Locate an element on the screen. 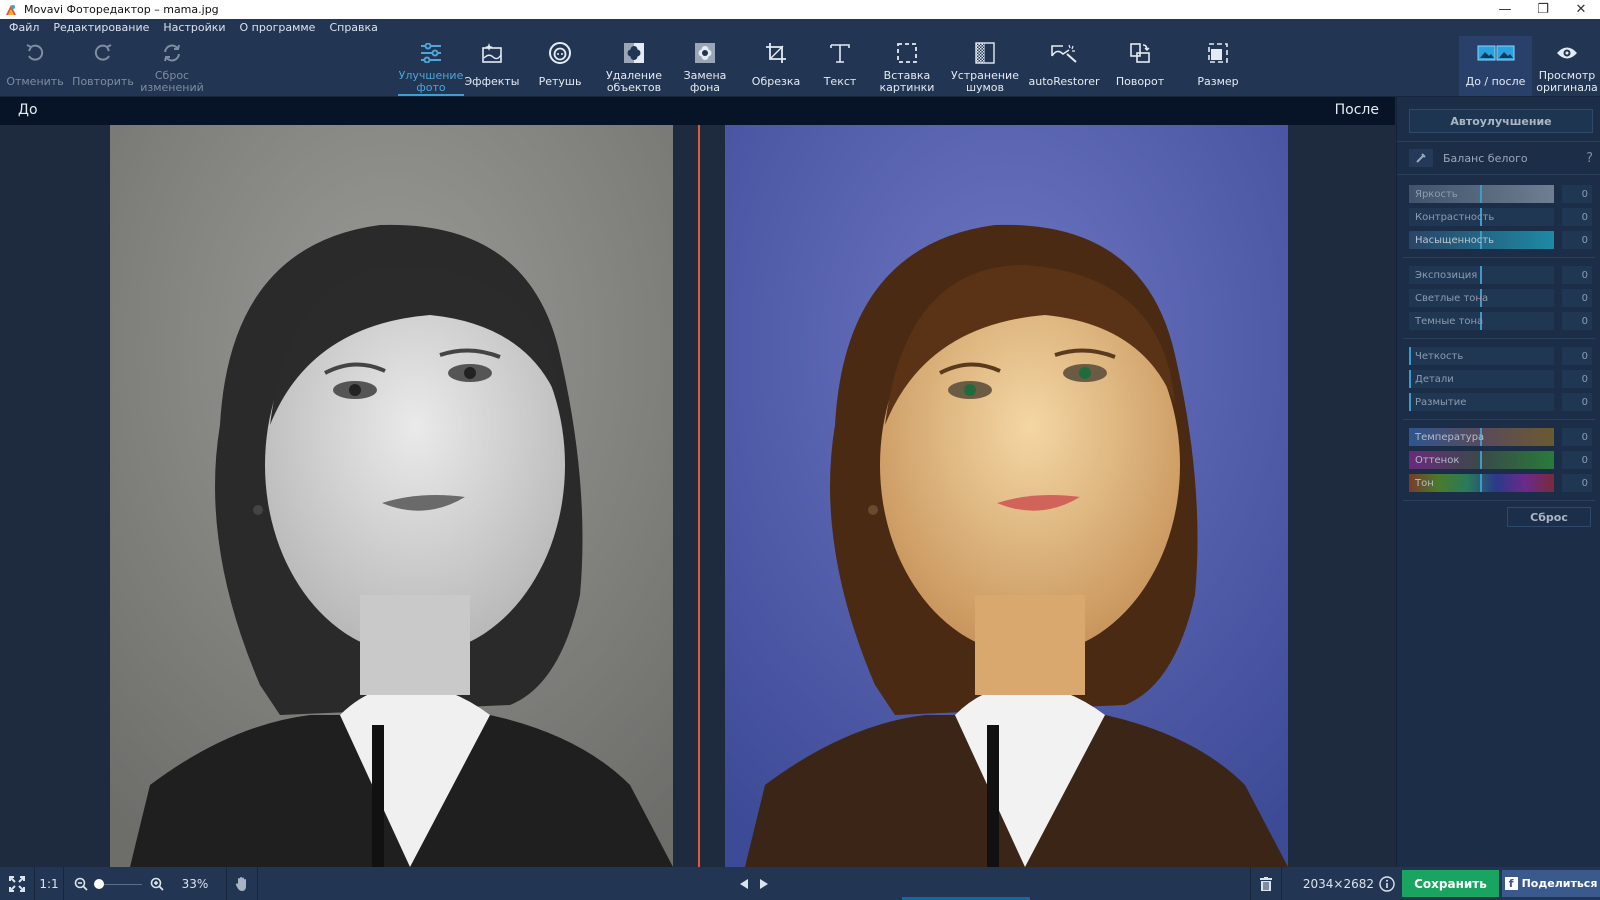 Image resolution: width=1600 pixels, height=900 pixels. undo-button: Отменить is located at coordinates (35, 66).